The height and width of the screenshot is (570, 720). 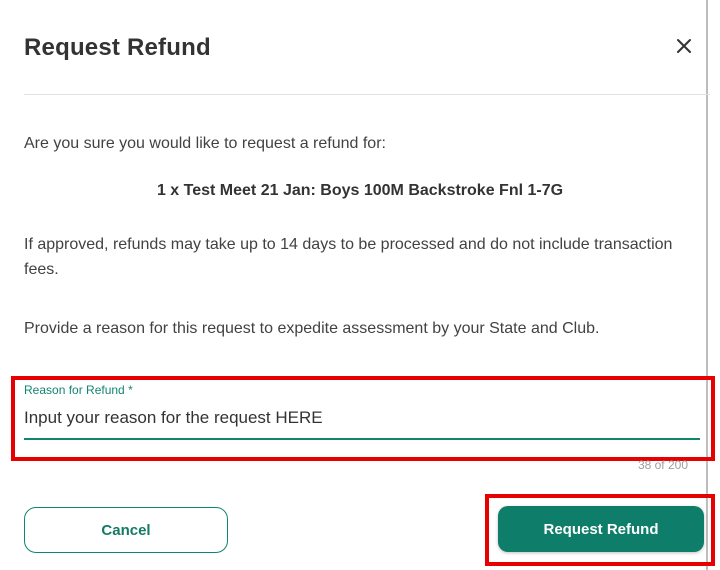 I want to click on dialog-header: Request Refund, so click(x=361, y=50).